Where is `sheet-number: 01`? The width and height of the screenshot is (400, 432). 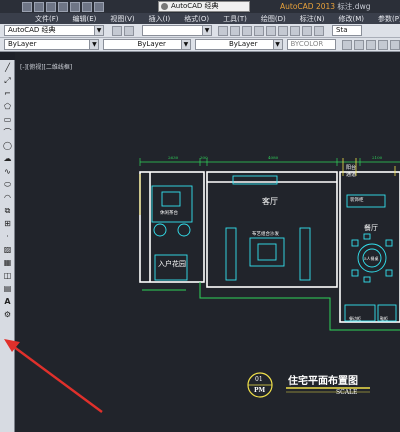 sheet-number: 01 is located at coordinates (259, 379).